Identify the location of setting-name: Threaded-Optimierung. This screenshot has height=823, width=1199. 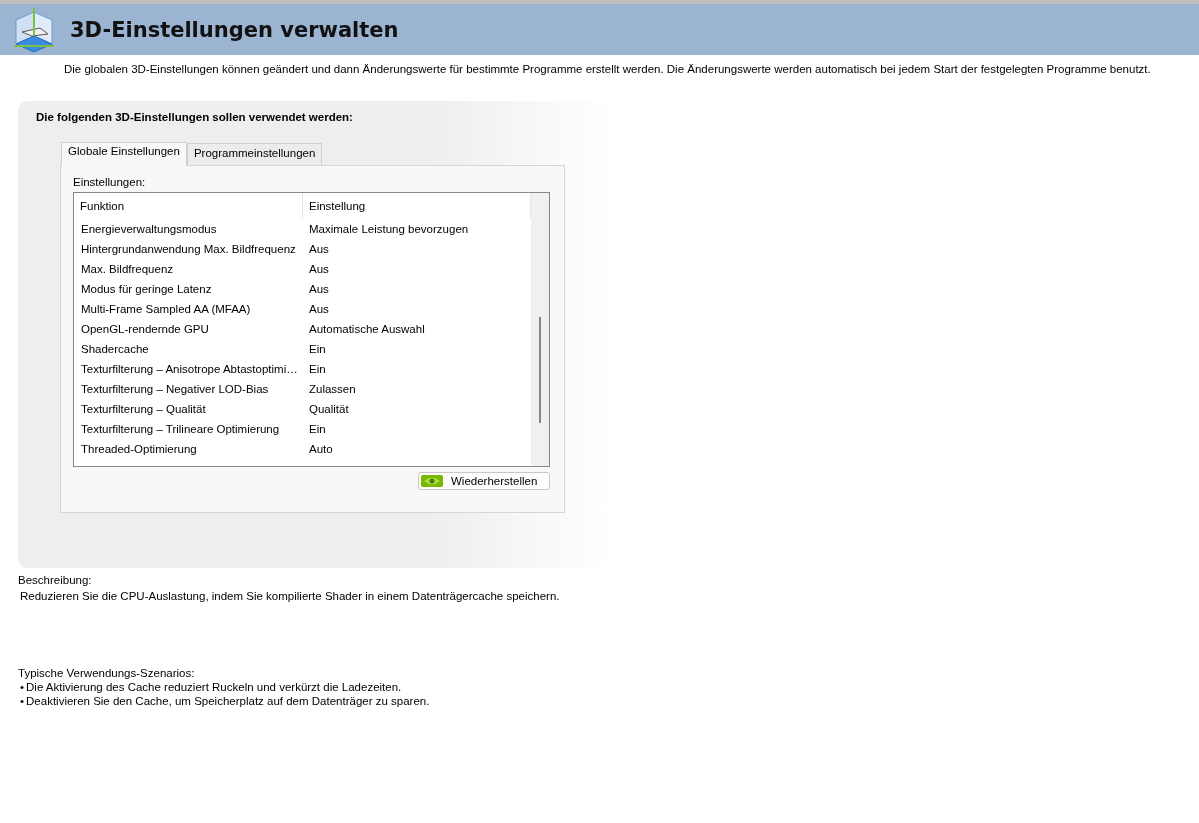
(191, 449).